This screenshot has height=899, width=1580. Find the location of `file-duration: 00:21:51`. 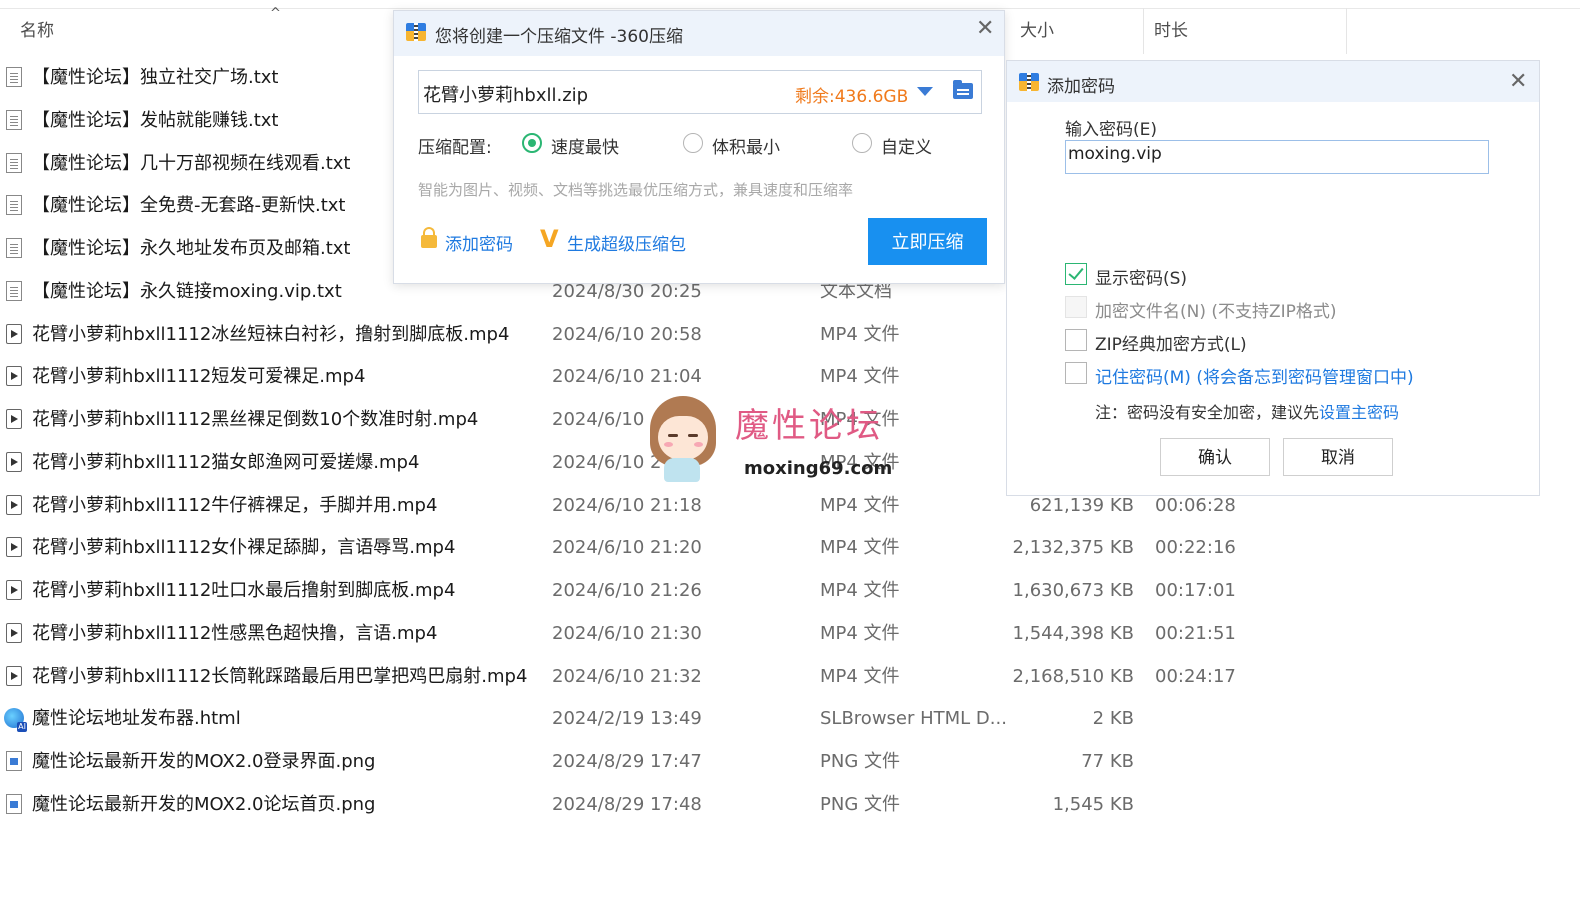

file-duration: 00:21:51 is located at coordinates (1195, 633).